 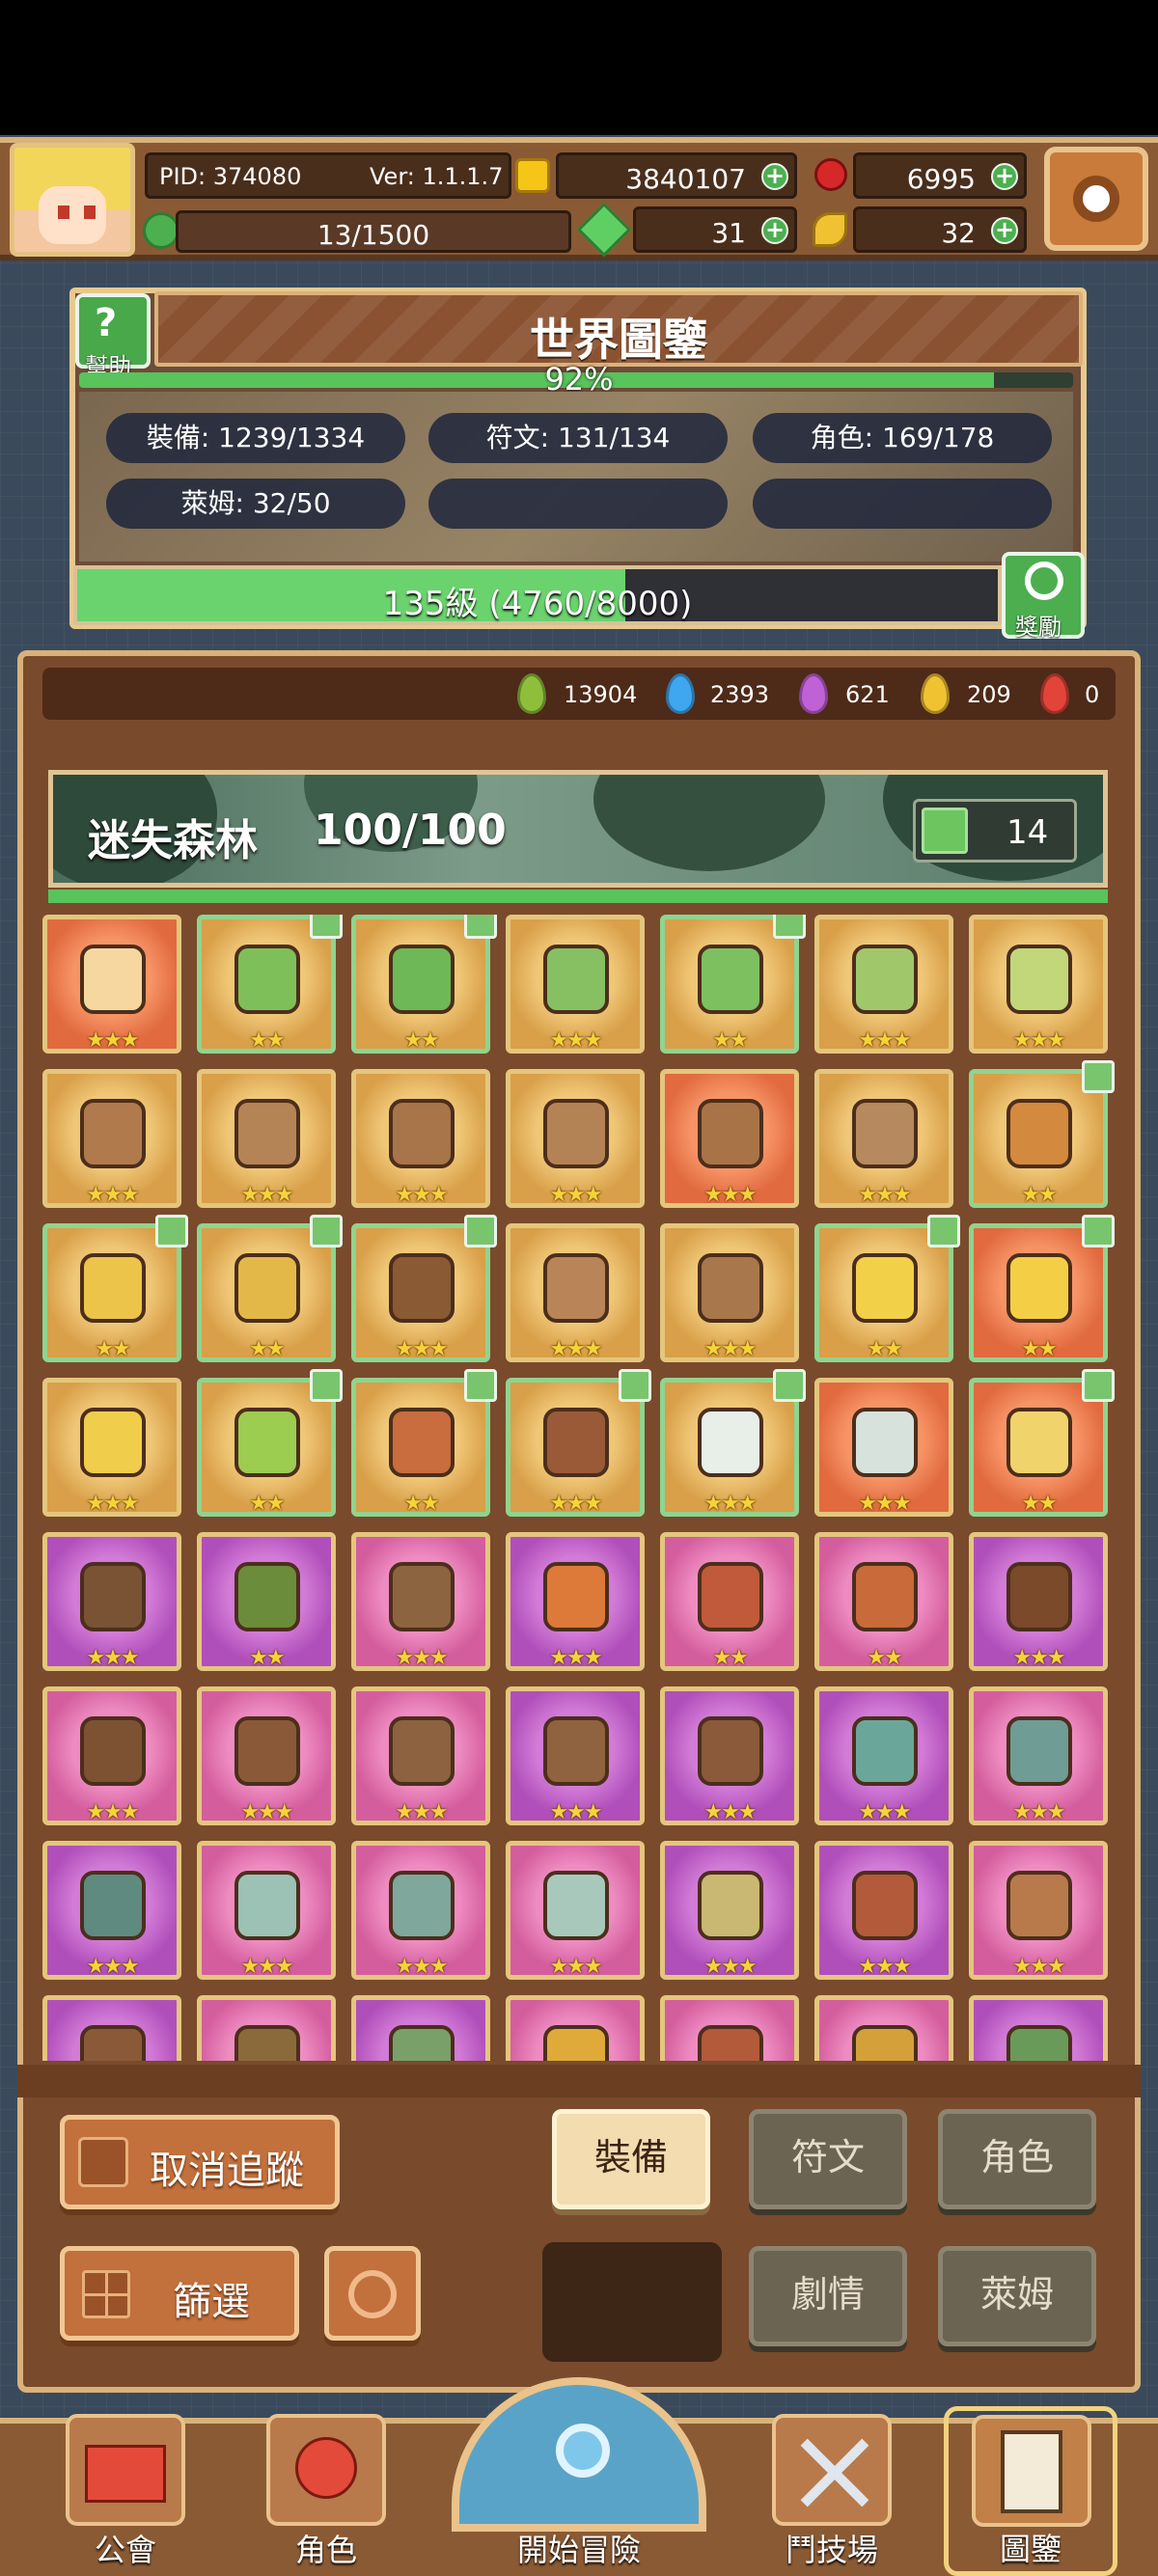 I want to click on tab-slimes: 萊姆, so click(x=1017, y=2296).